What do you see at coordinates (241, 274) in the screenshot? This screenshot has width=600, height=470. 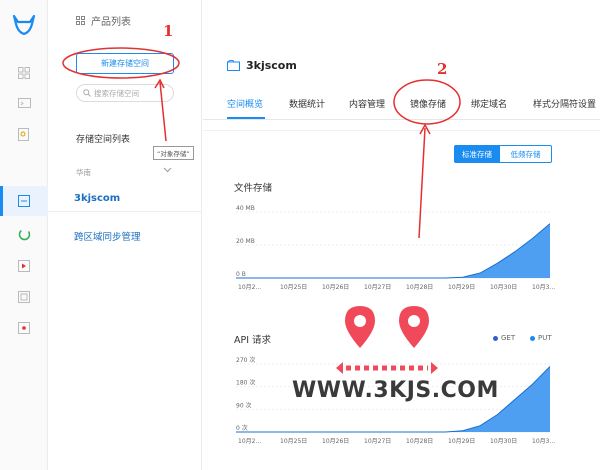 I see `y-tick-label: 0 B` at bounding box center [241, 274].